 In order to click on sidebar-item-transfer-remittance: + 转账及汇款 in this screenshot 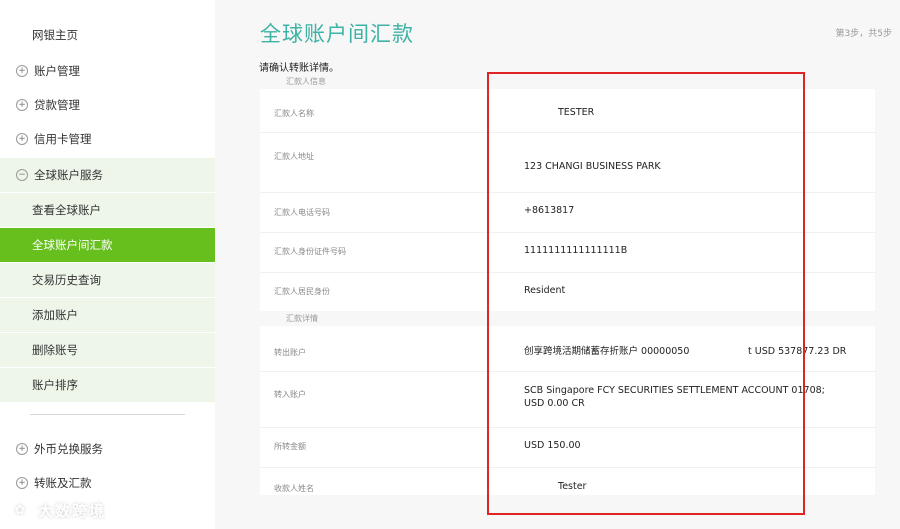, I will do `click(107, 483)`.